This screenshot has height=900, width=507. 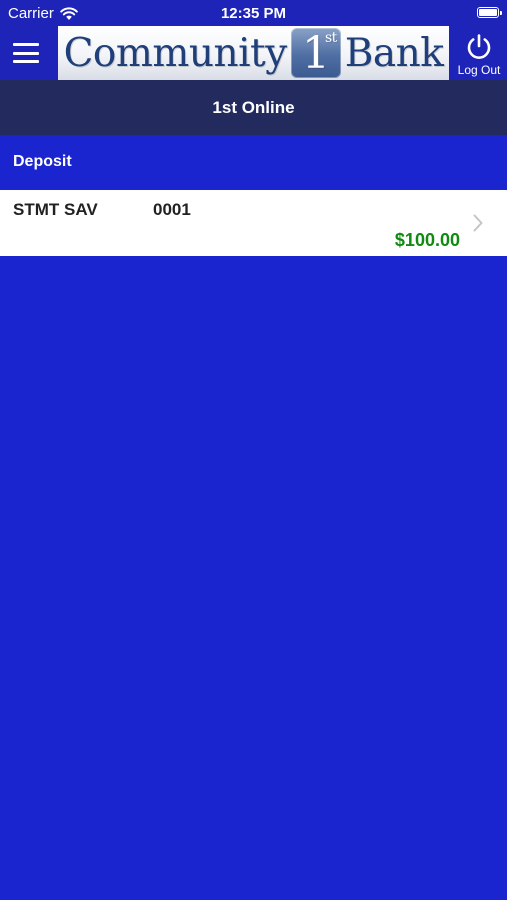 I want to click on account-balance: $100.00, so click(x=427, y=240).